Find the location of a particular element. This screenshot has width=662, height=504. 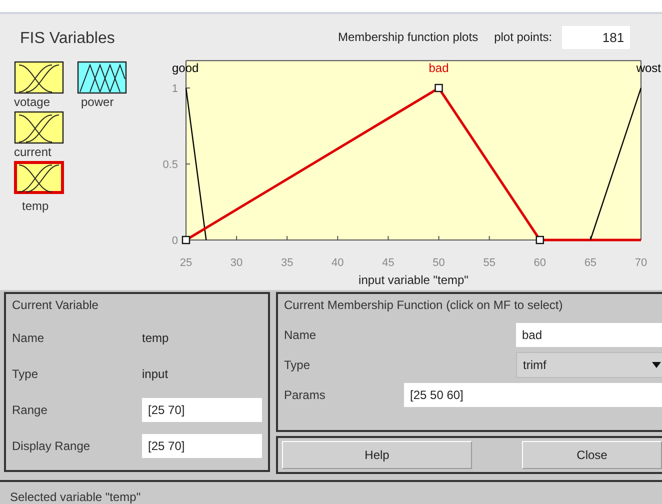

x-tick-label: 30 is located at coordinates (236, 263).